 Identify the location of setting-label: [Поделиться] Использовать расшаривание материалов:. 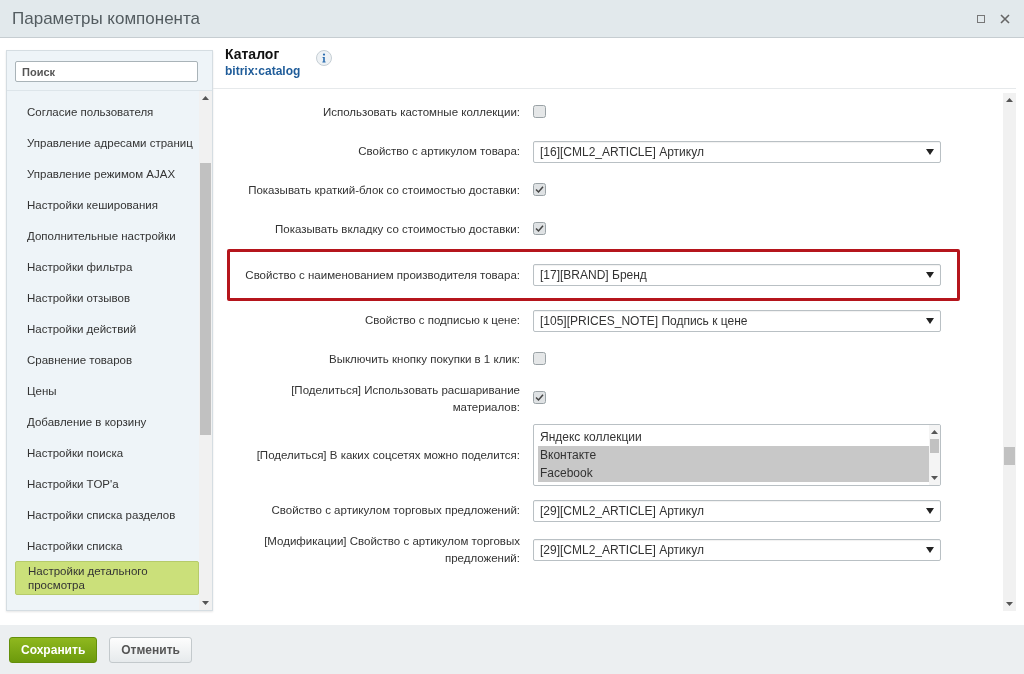
(405, 399).